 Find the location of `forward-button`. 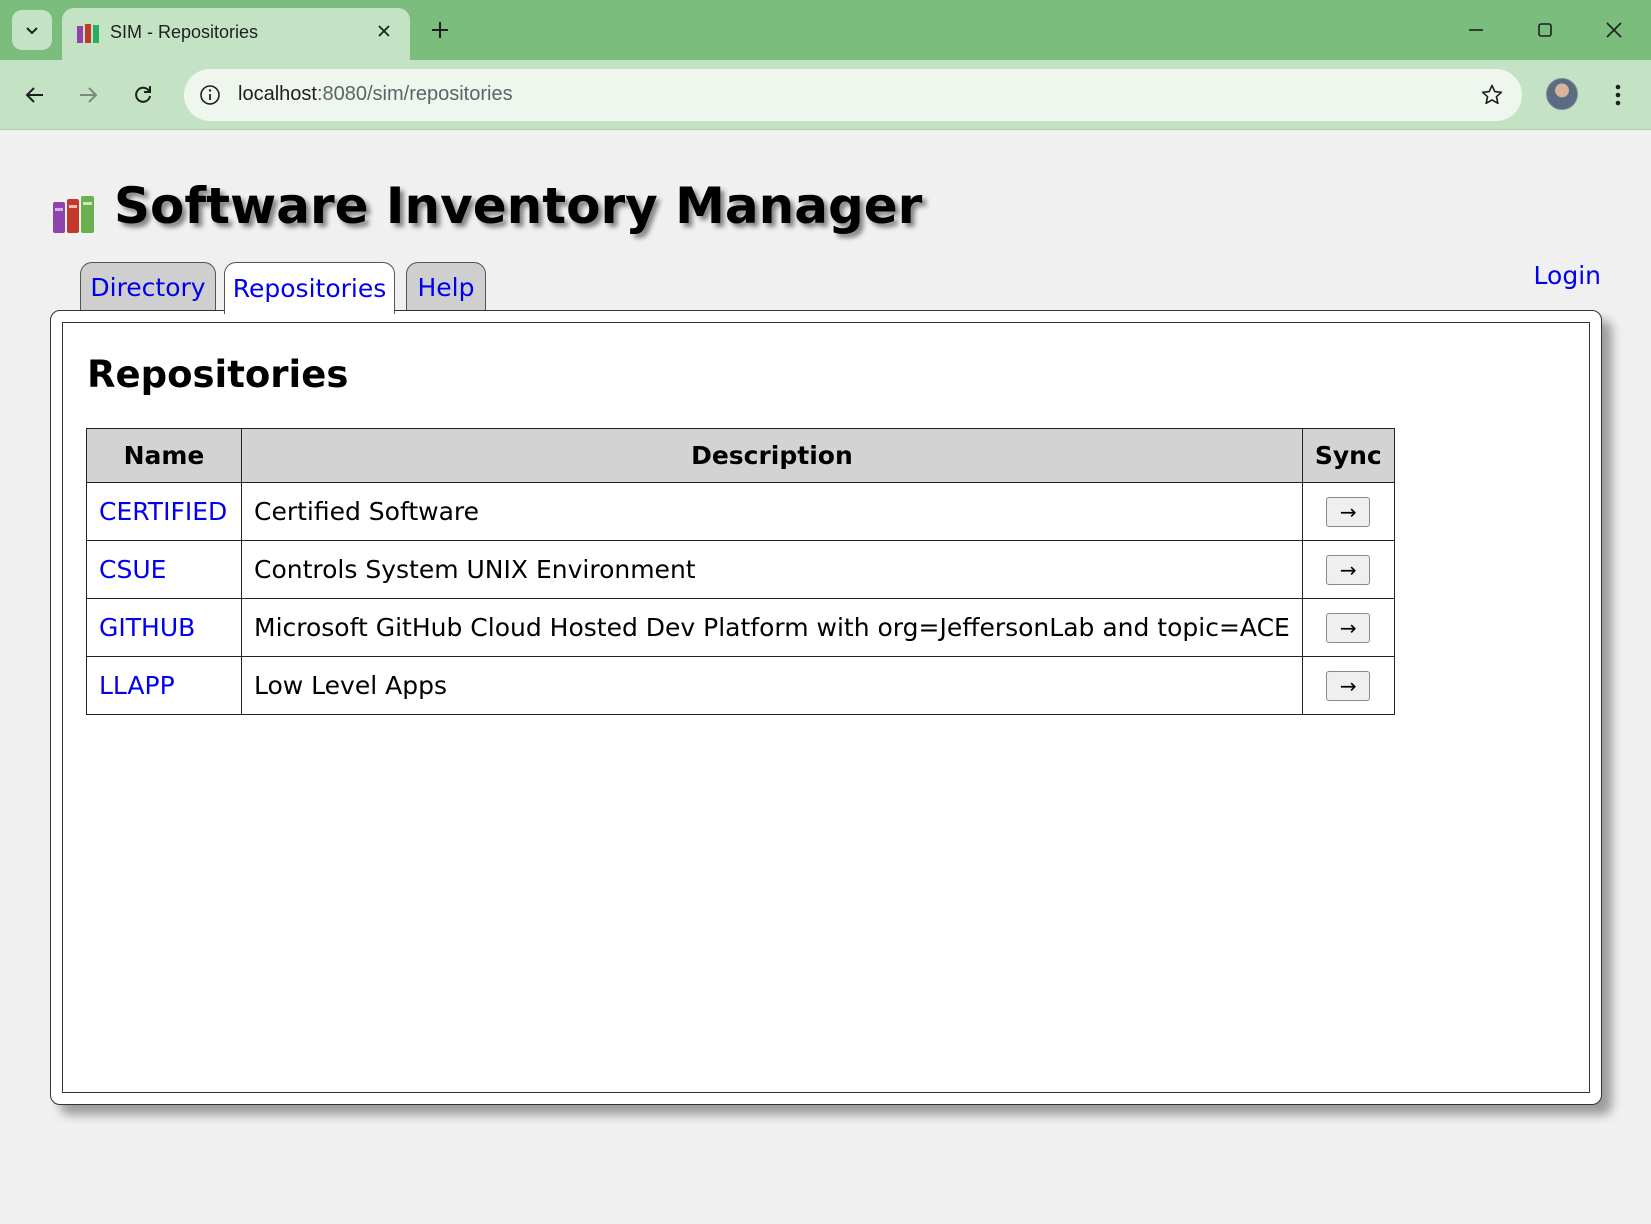

forward-button is located at coordinates (88, 95).